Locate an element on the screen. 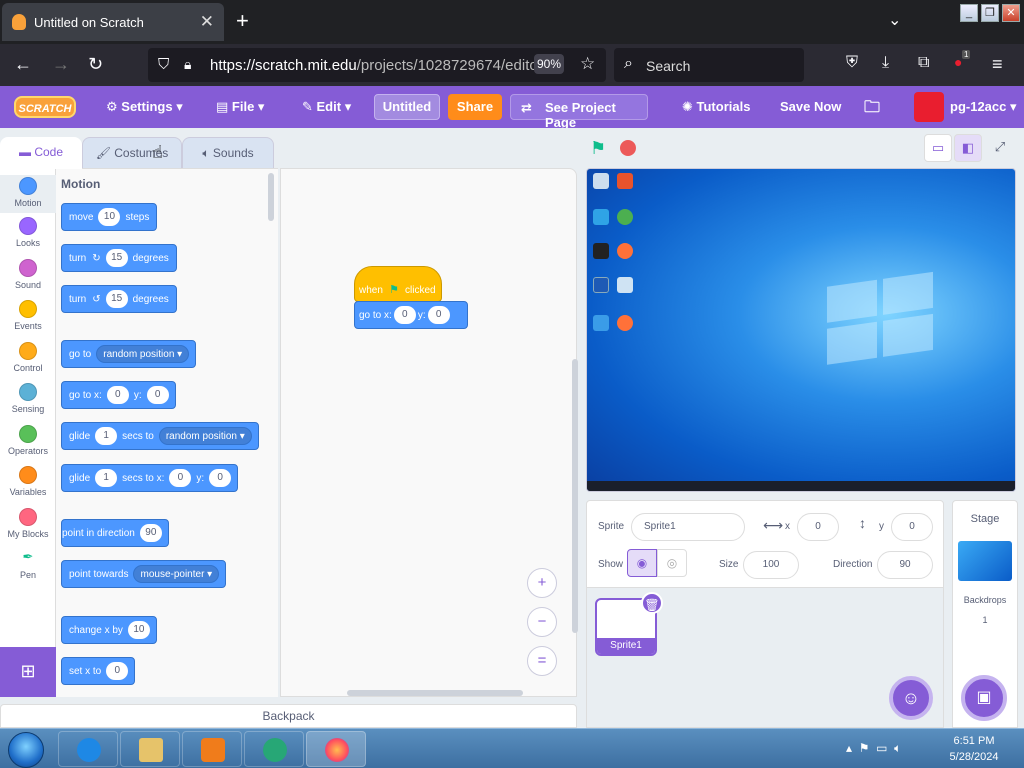  direction-field: 90 is located at coordinates (905, 565).